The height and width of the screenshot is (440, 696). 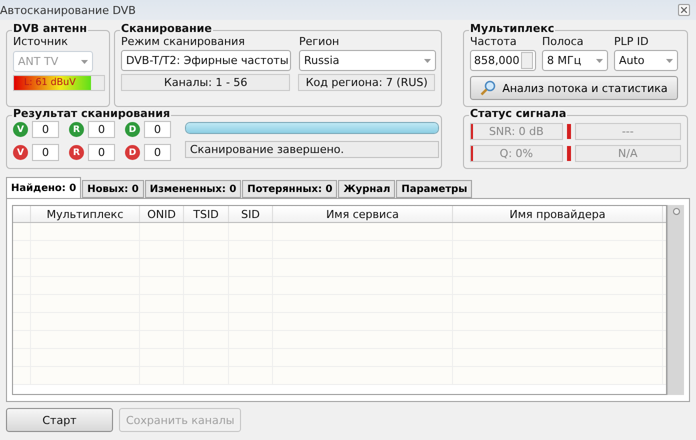 I want to click on frequency-label: Частота, so click(x=494, y=41).